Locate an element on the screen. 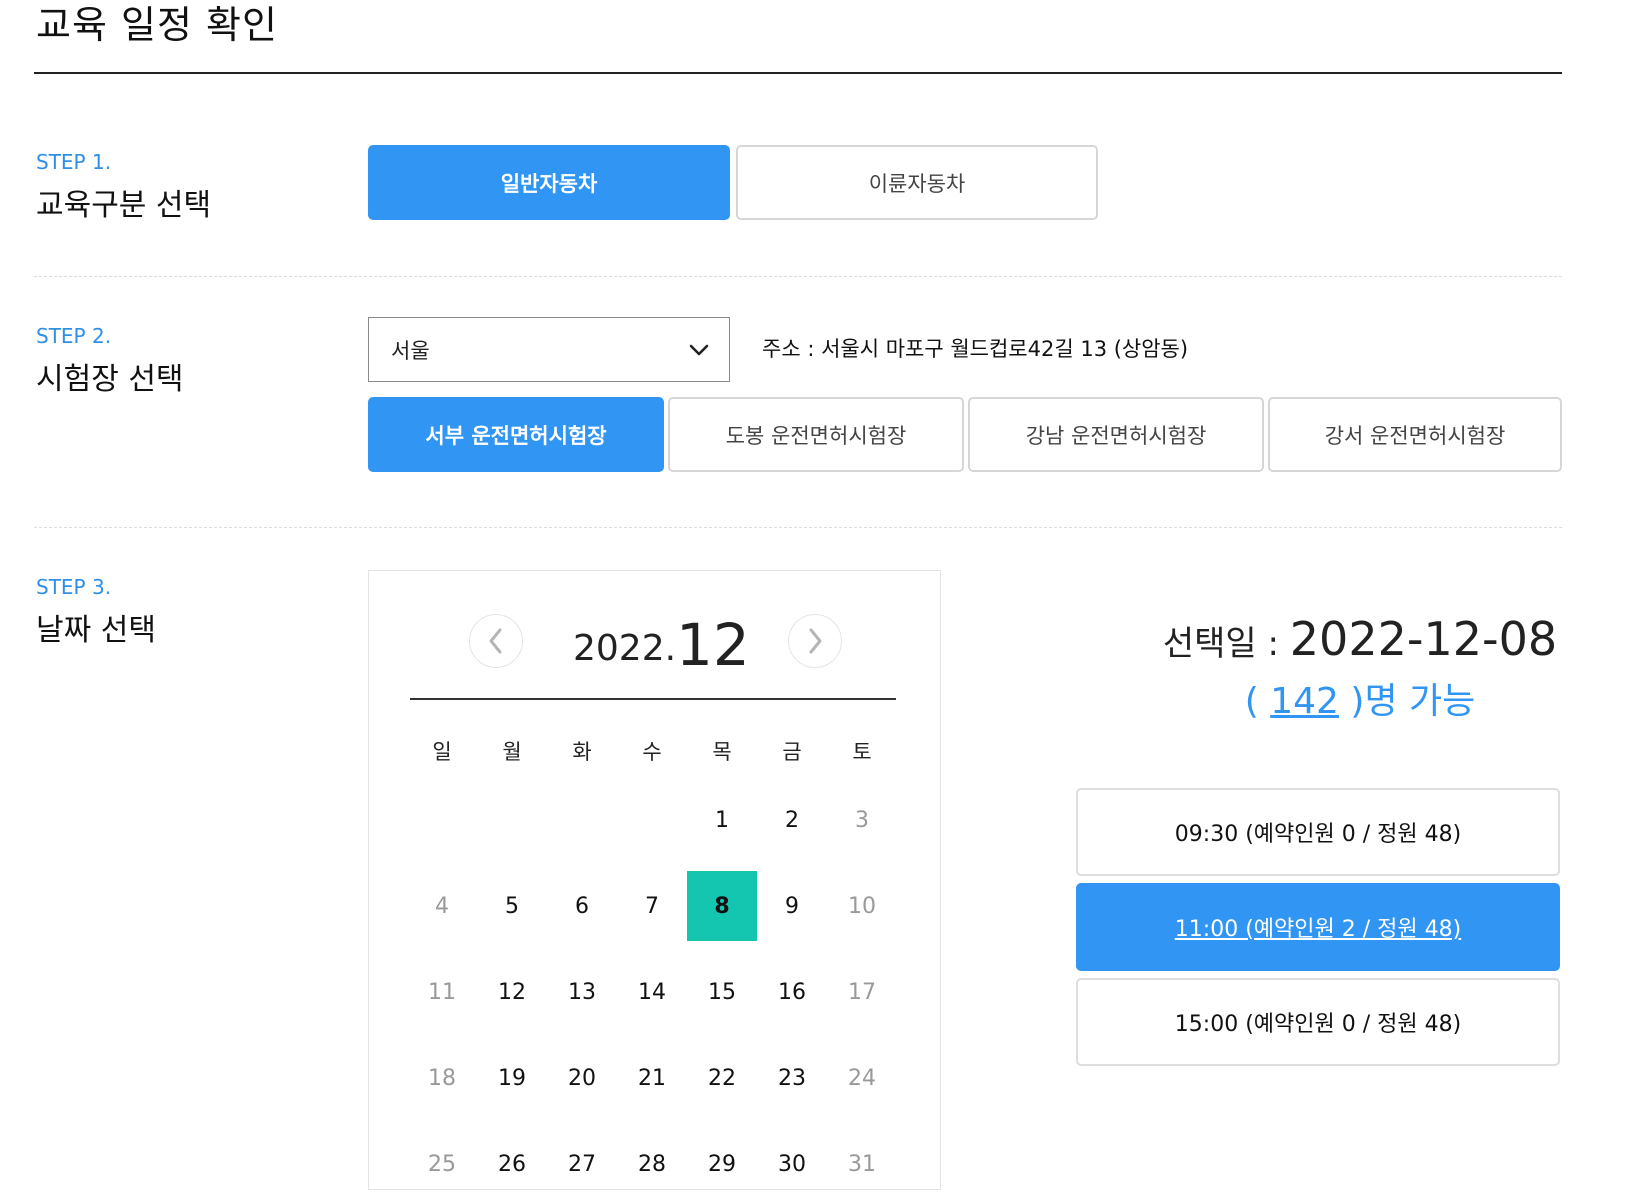  calendar-day: 18 is located at coordinates (442, 1078).